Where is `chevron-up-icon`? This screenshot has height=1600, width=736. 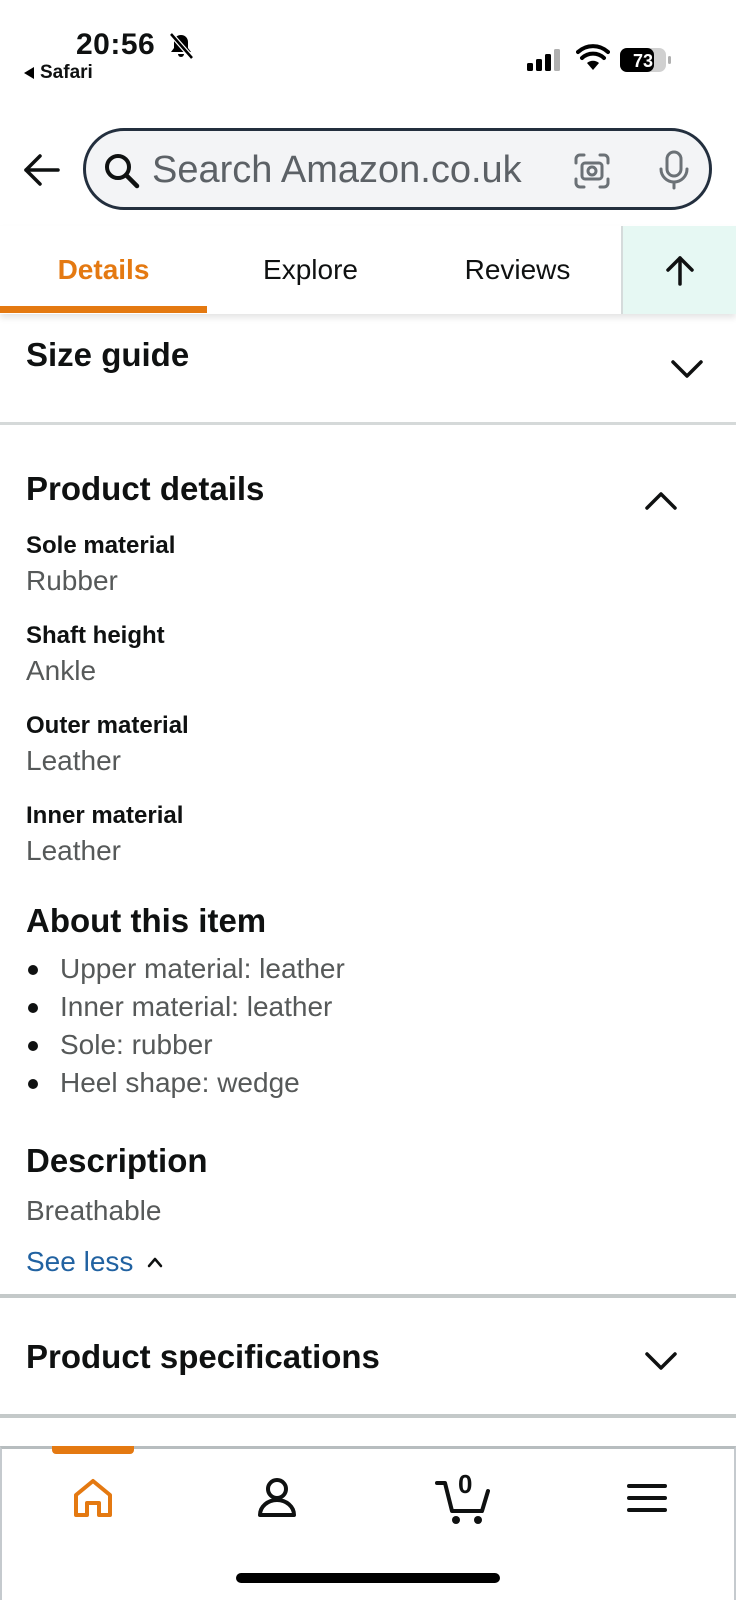 chevron-up-icon is located at coordinates (661, 501).